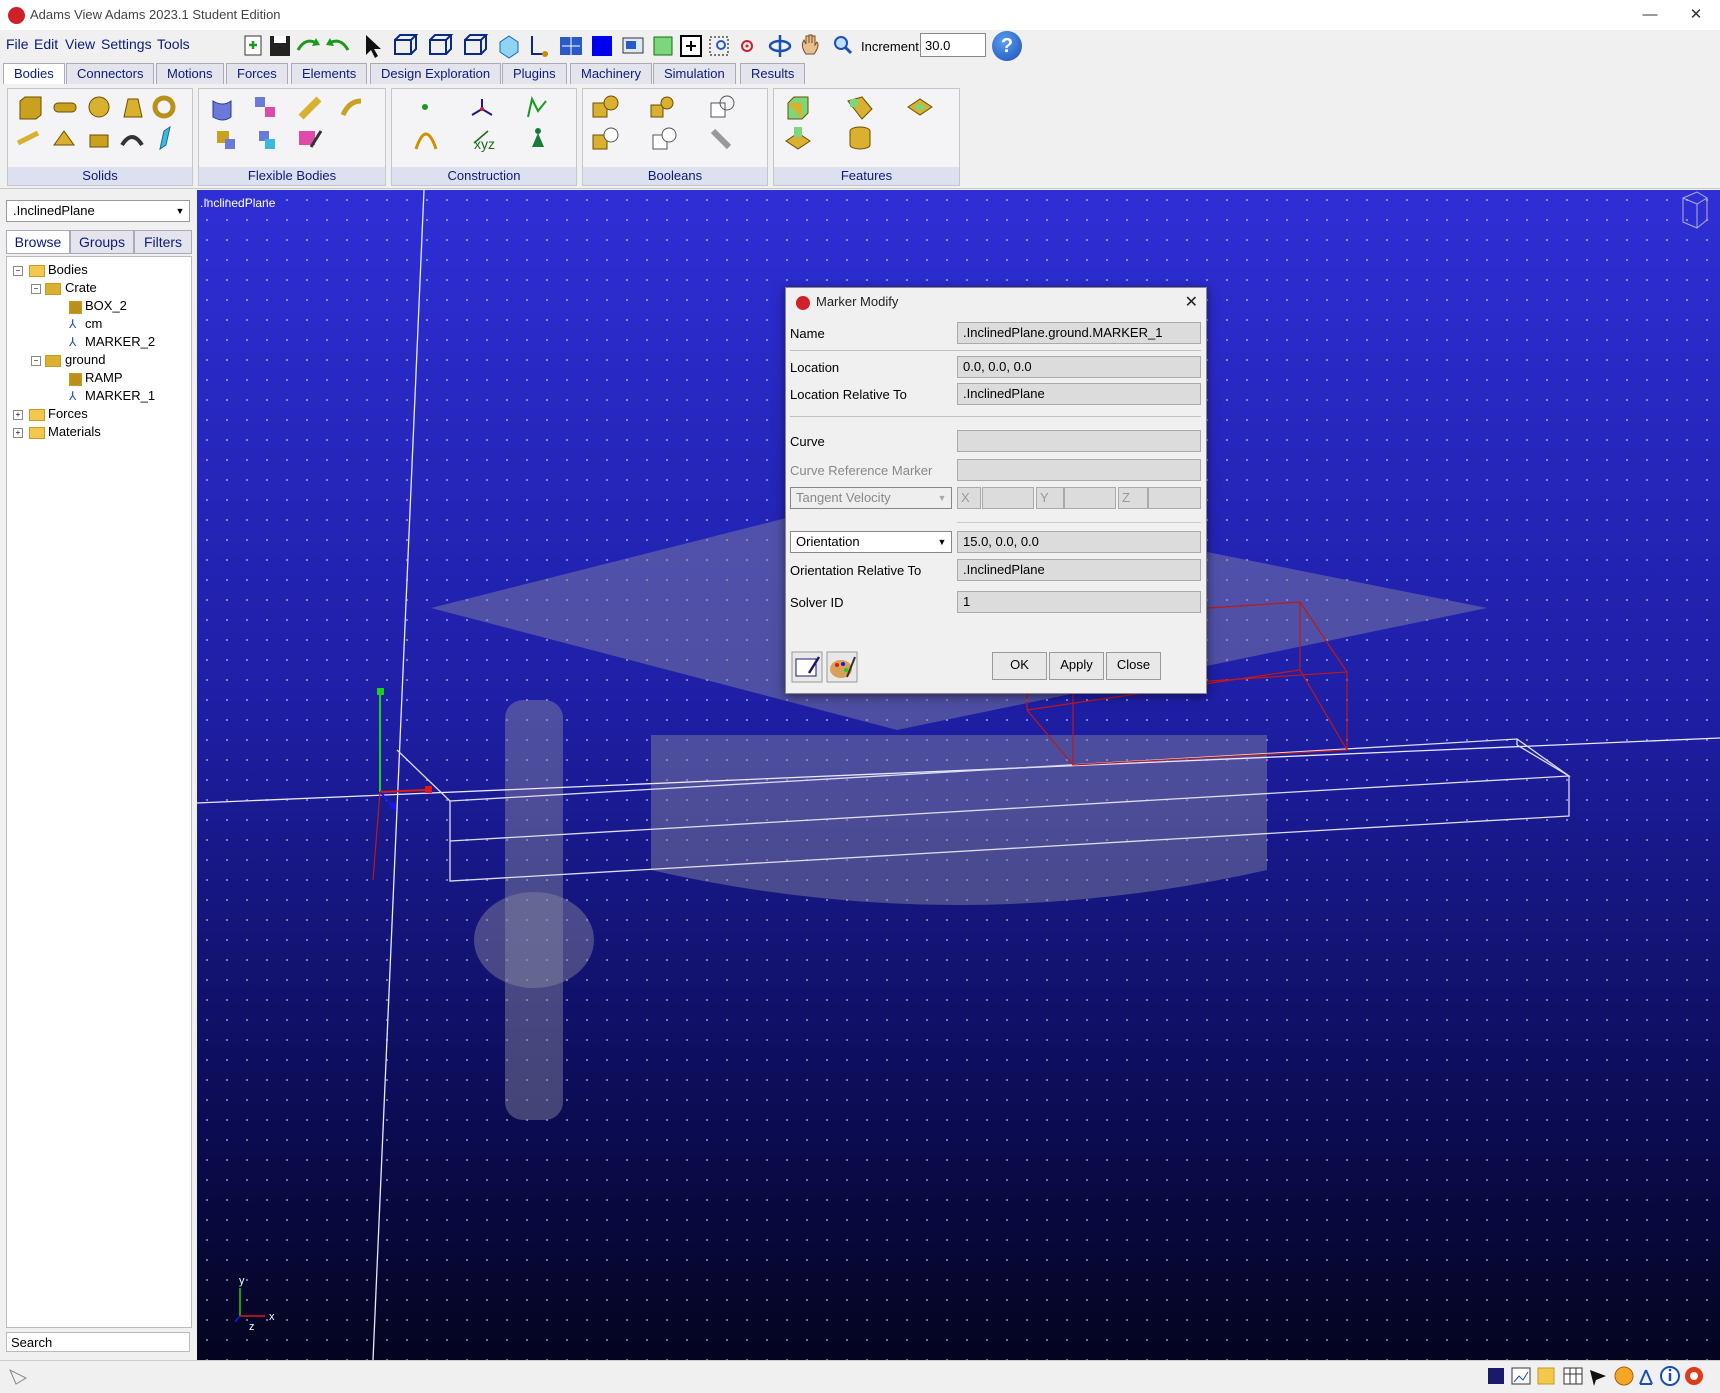 The height and width of the screenshot is (1393, 1720). Describe the element at coordinates (482, 107) in the screenshot. I see `marker-icon` at that location.